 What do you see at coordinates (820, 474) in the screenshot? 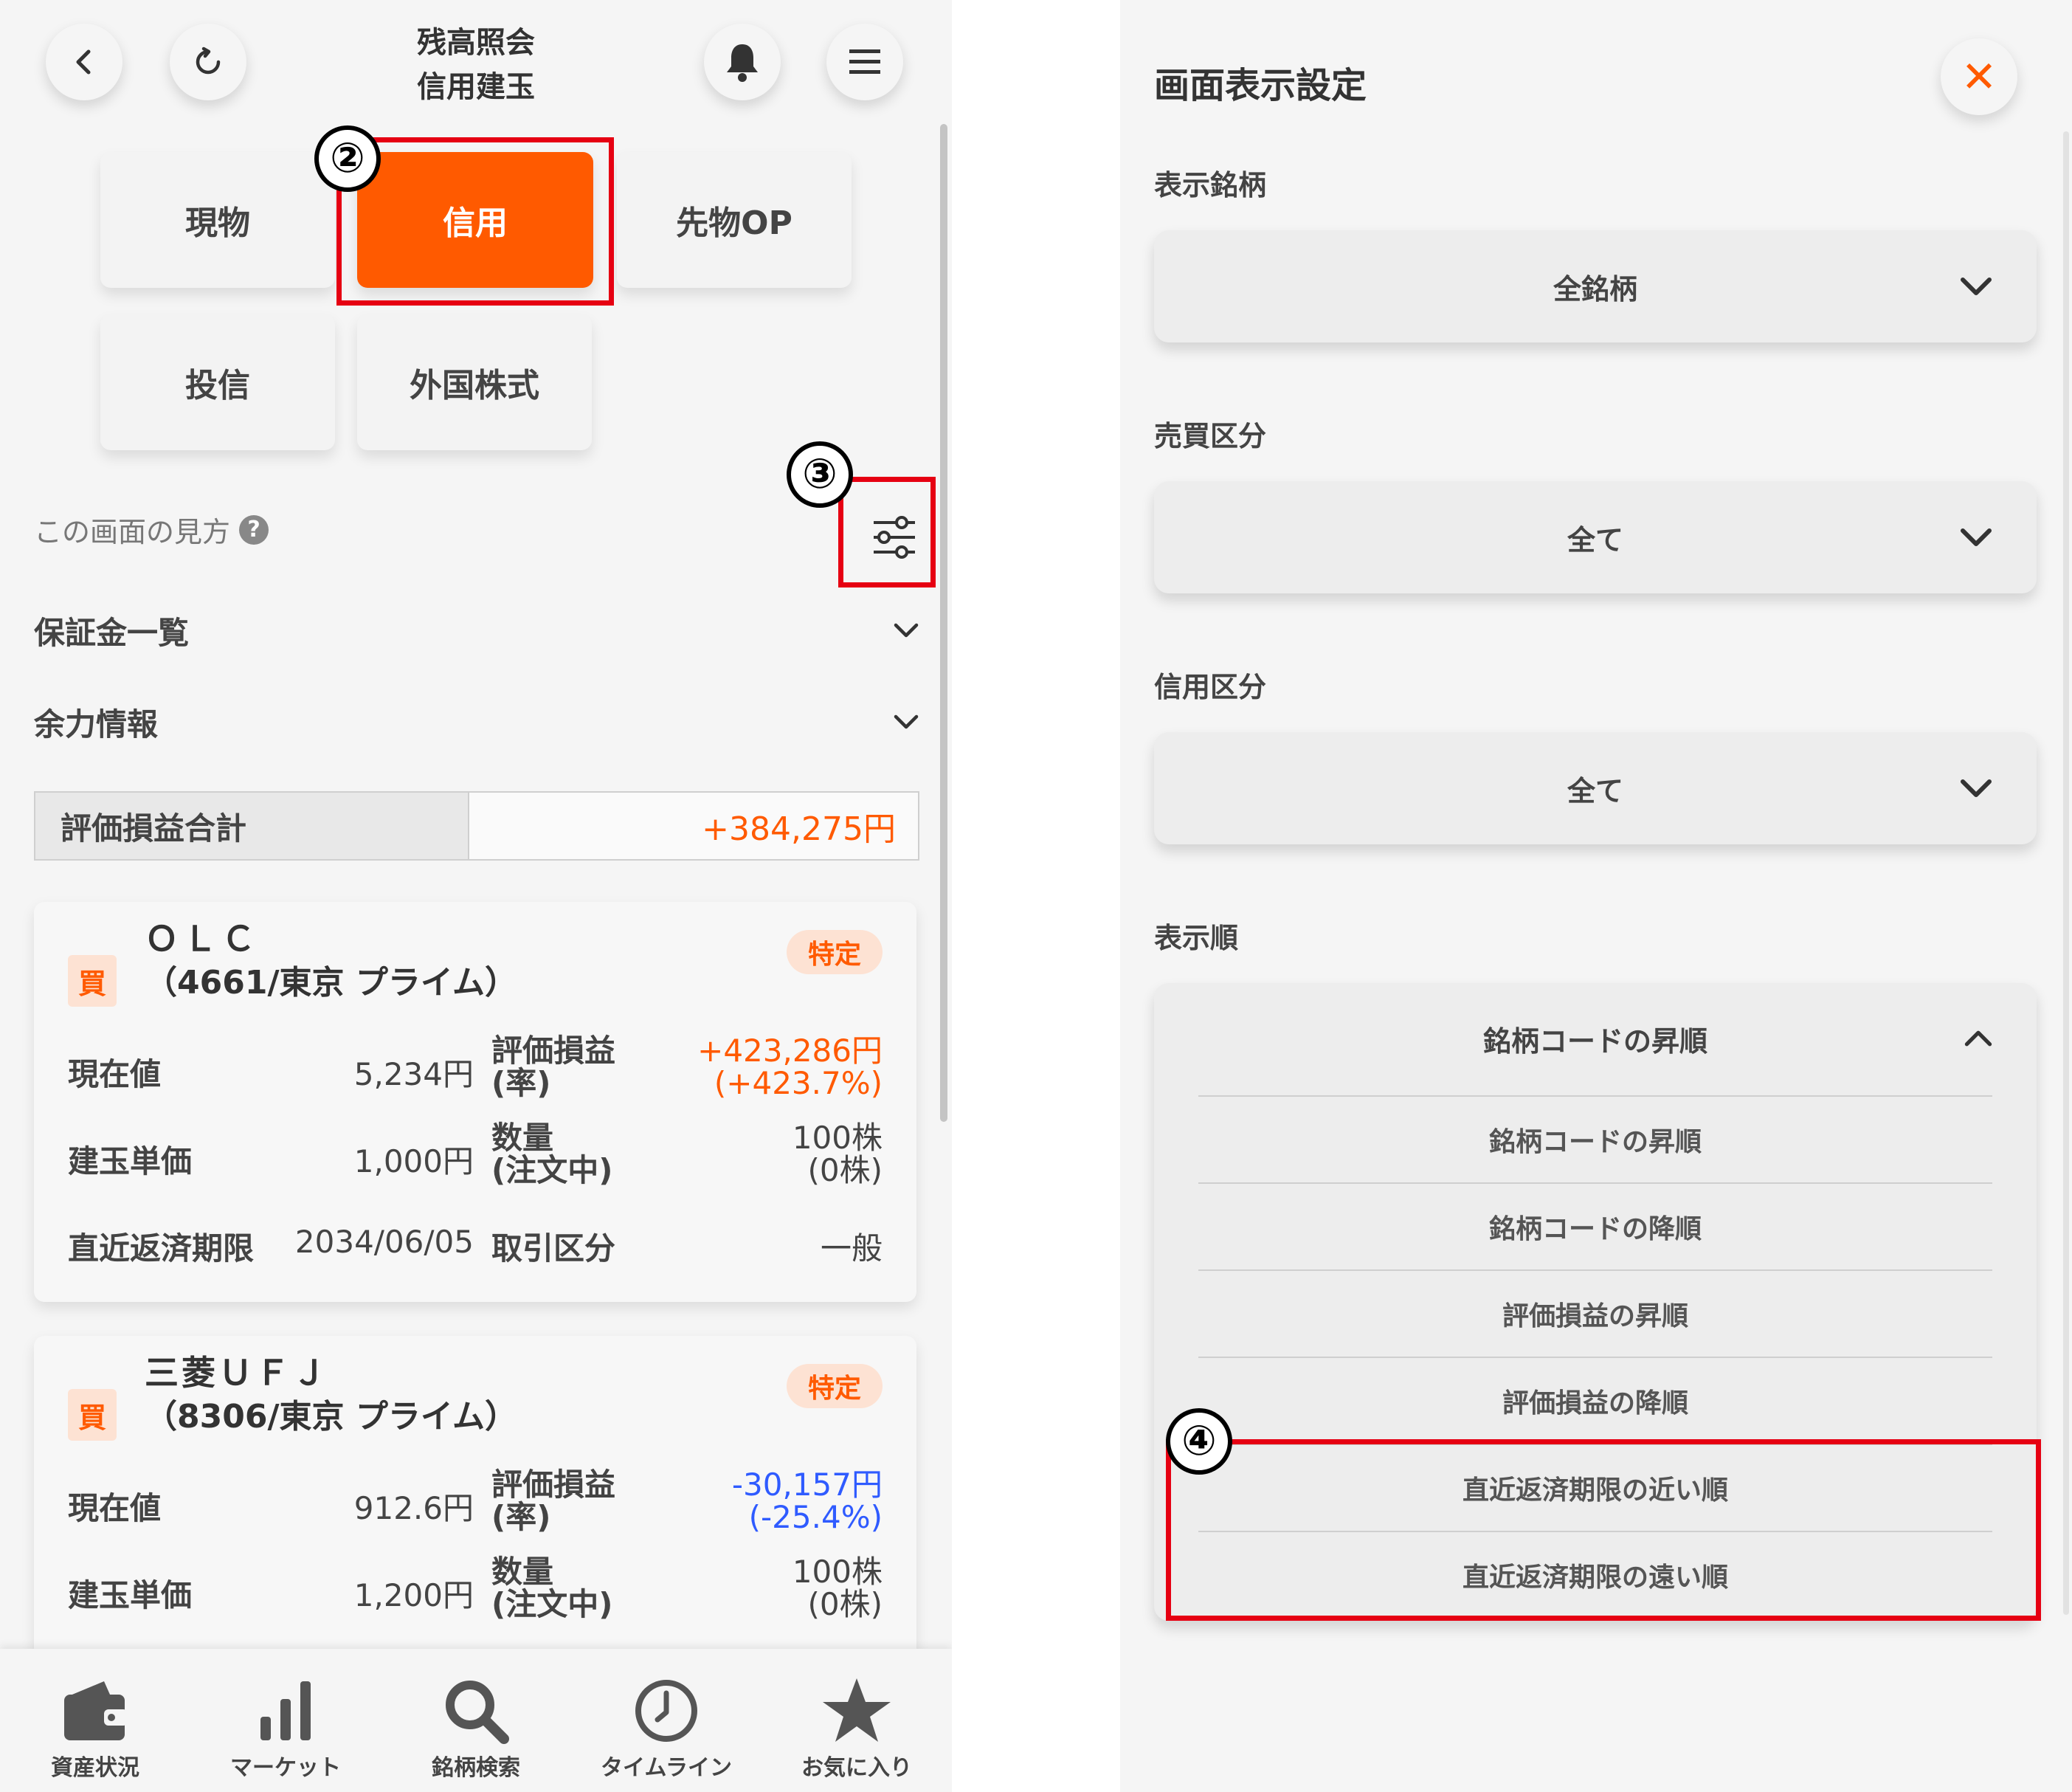
I see `callout-3: ③` at bounding box center [820, 474].